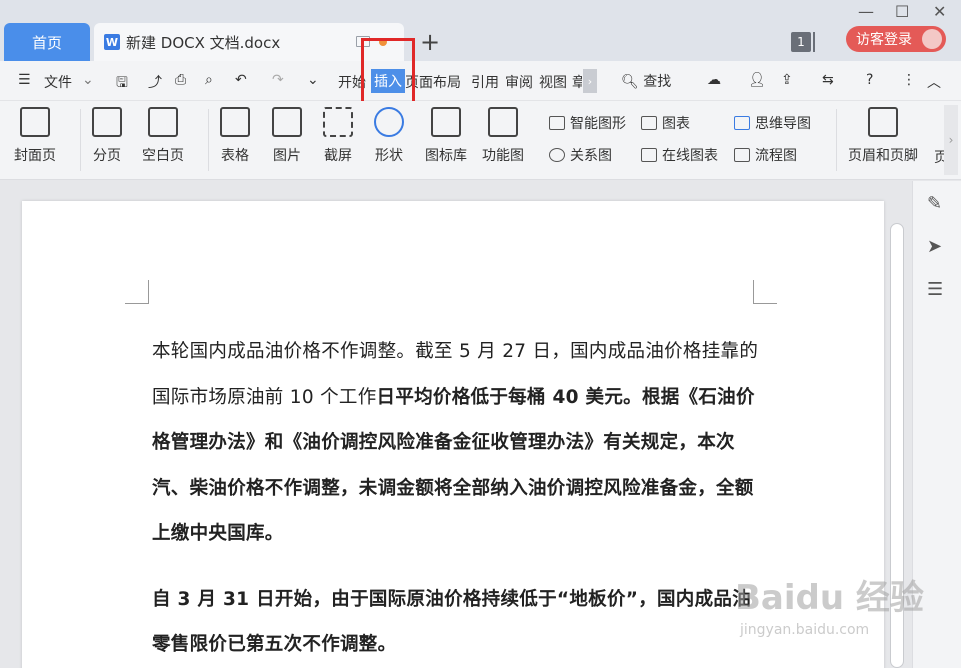 This screenshot has width=961, height=668. I want to click on header-footer-button: 页眉和页脚, so click(883, 136).